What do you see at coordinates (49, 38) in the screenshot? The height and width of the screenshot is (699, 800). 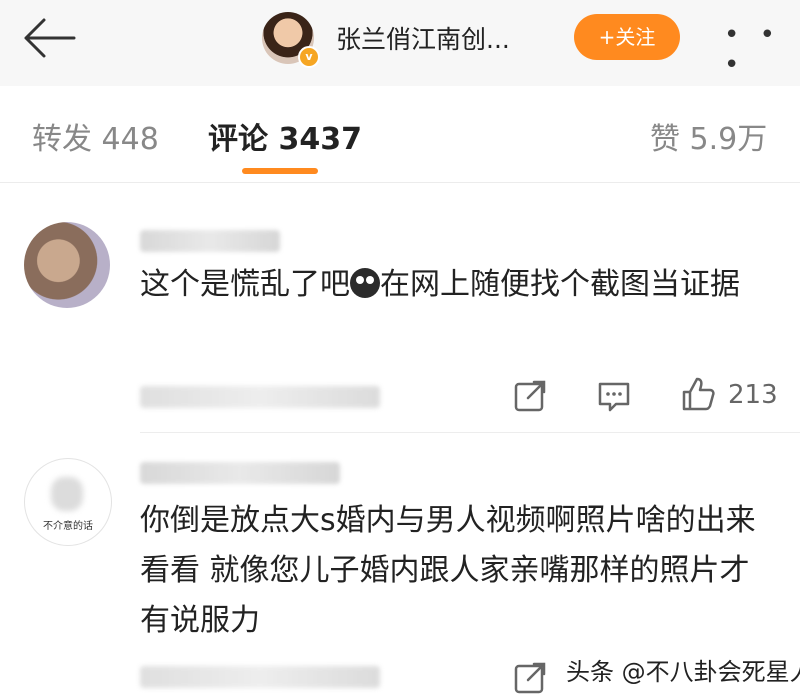 I see `back-arrow-icon` at bounding box center [49, 38].